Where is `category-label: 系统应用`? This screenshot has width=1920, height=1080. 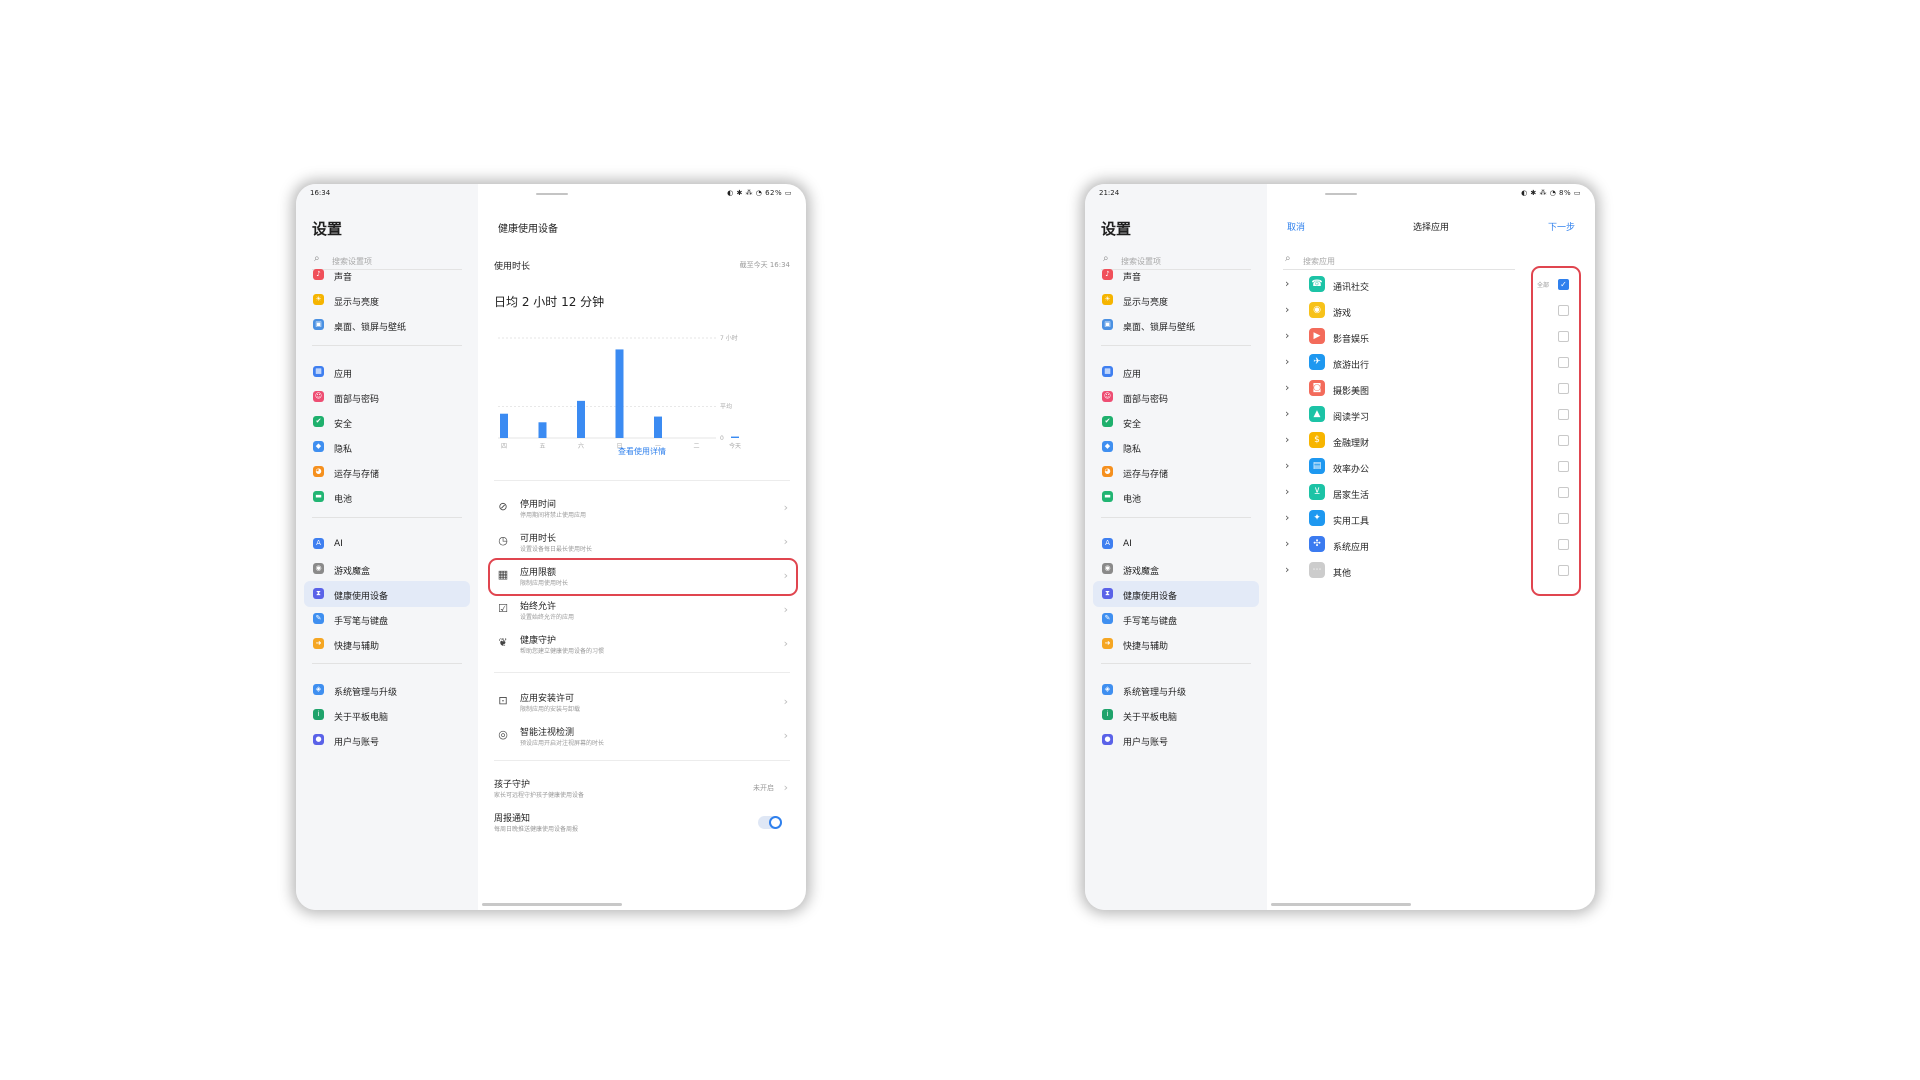
category-label: 系统应用 is located at coordinates (1351, 548).